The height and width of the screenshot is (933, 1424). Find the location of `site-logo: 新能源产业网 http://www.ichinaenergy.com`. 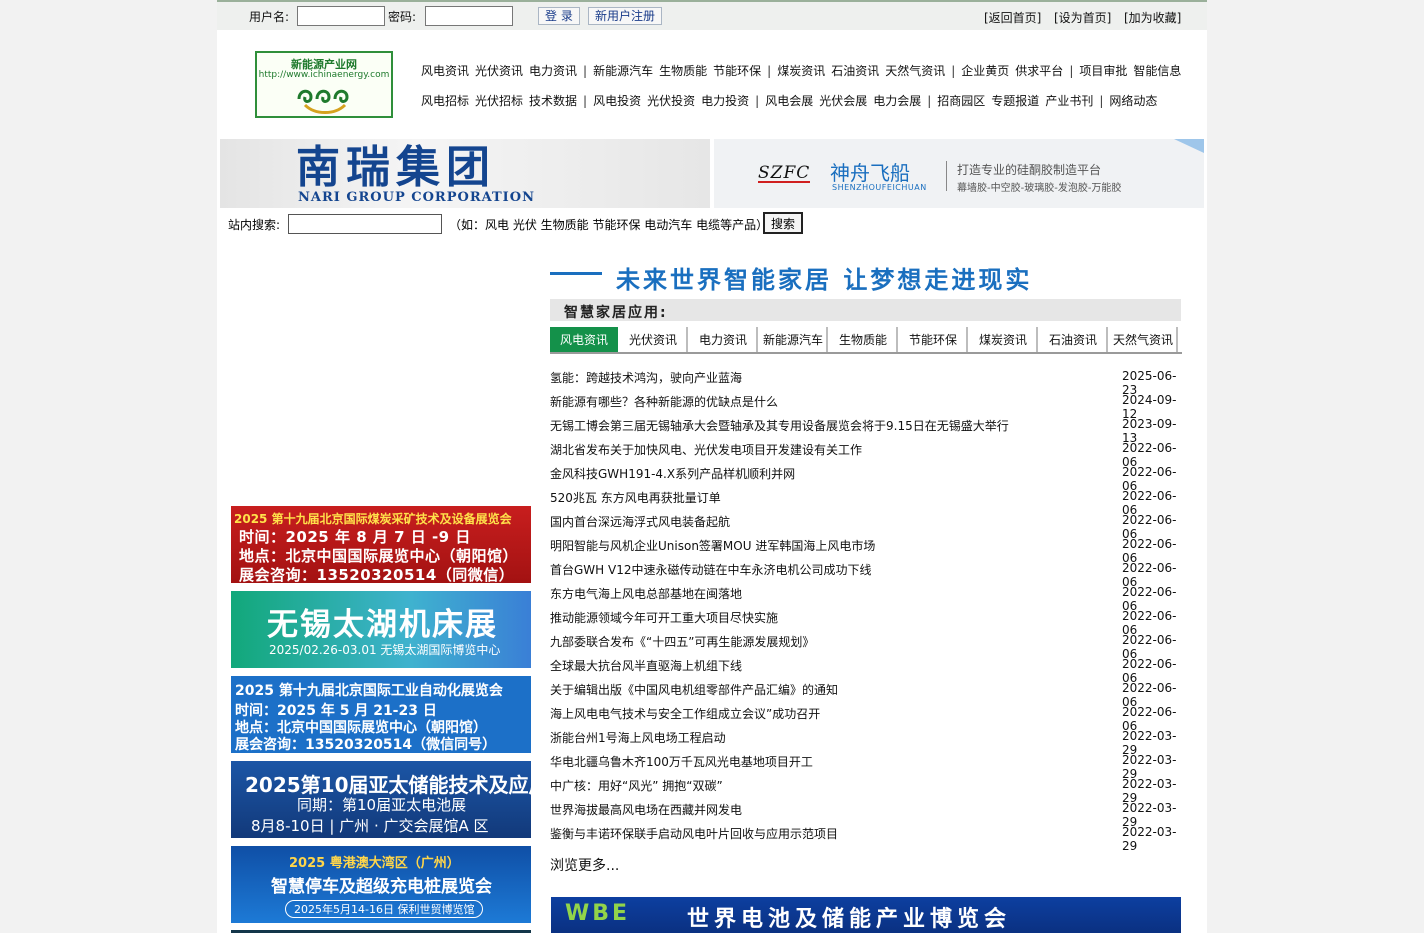

site-logo: 新能源产业网 http://www.ichinaenergy.com is located at coordinates (324, 84).